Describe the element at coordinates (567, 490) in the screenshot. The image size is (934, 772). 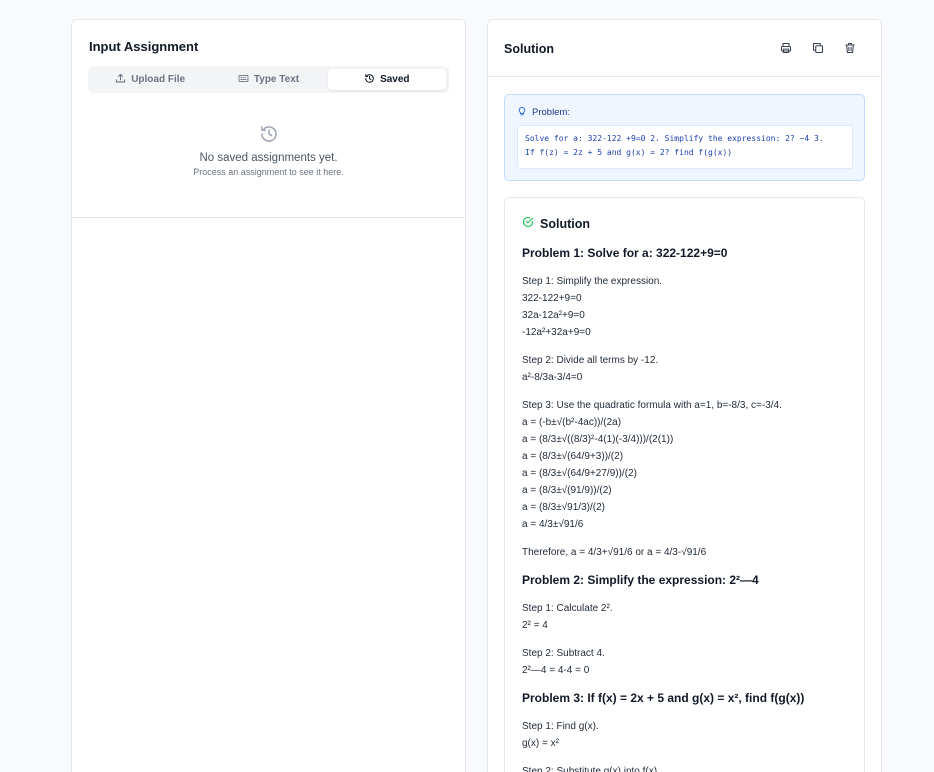
I see `step-line: a = (8/3±√(91/9))/(2)` at that location.